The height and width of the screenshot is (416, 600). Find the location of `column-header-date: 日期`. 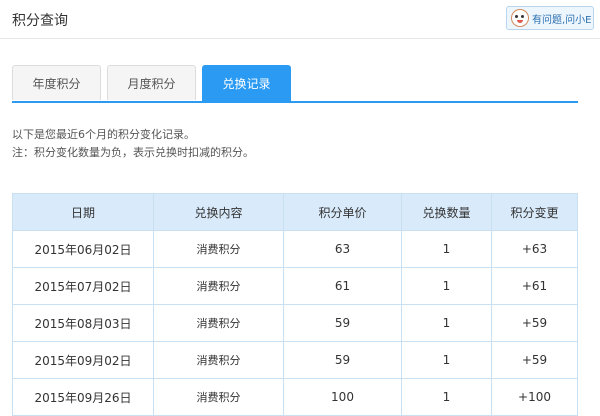

column-header-date: 日期 is located at coordinates (83, 212).